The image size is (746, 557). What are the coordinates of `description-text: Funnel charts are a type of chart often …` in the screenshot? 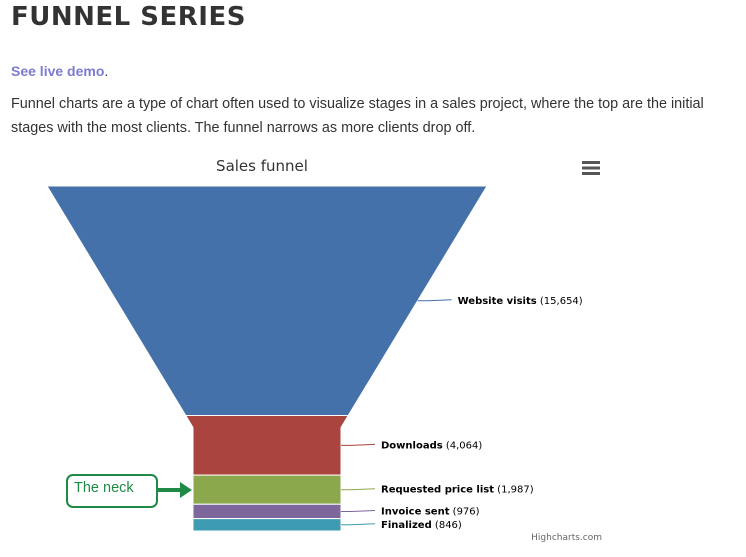 It's located at (357, 116).